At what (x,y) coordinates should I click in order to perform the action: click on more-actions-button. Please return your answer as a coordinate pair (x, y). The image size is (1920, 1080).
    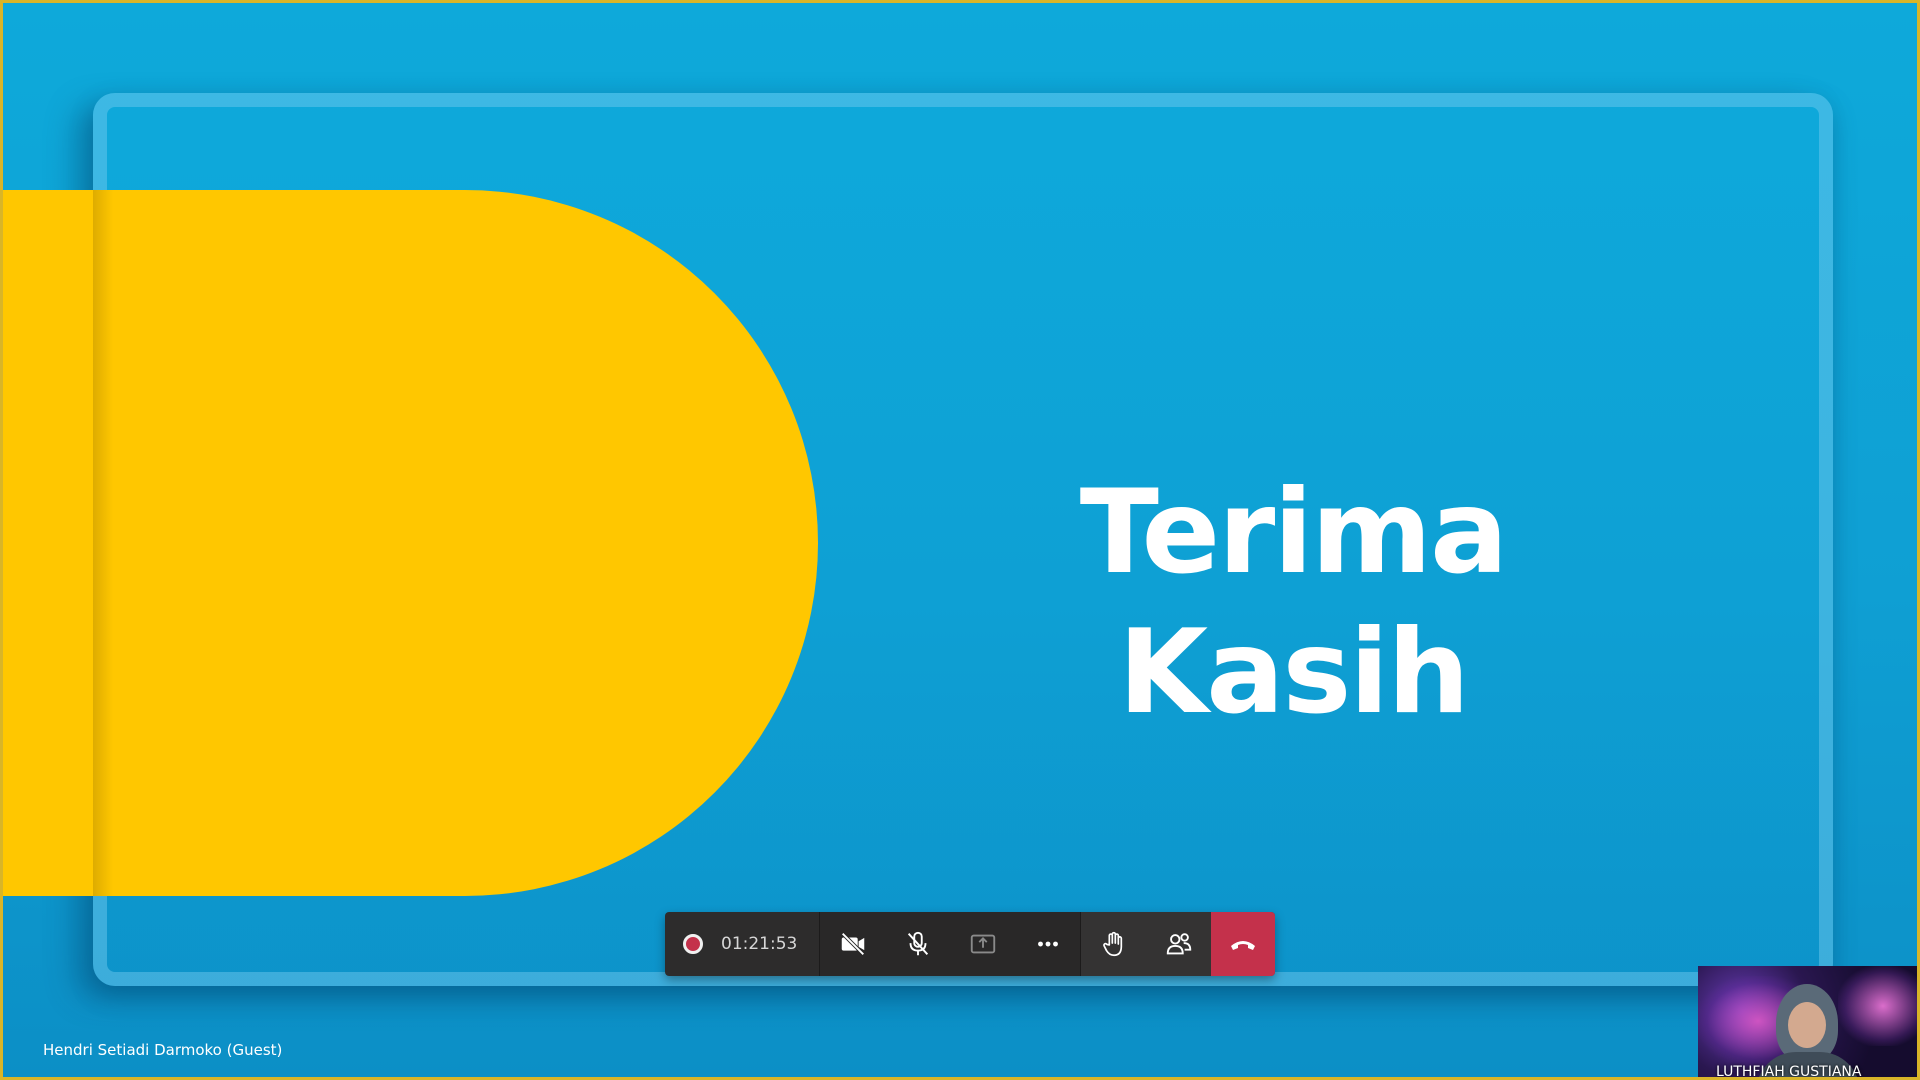
    Looking at the image, I should click on (1047, 944).